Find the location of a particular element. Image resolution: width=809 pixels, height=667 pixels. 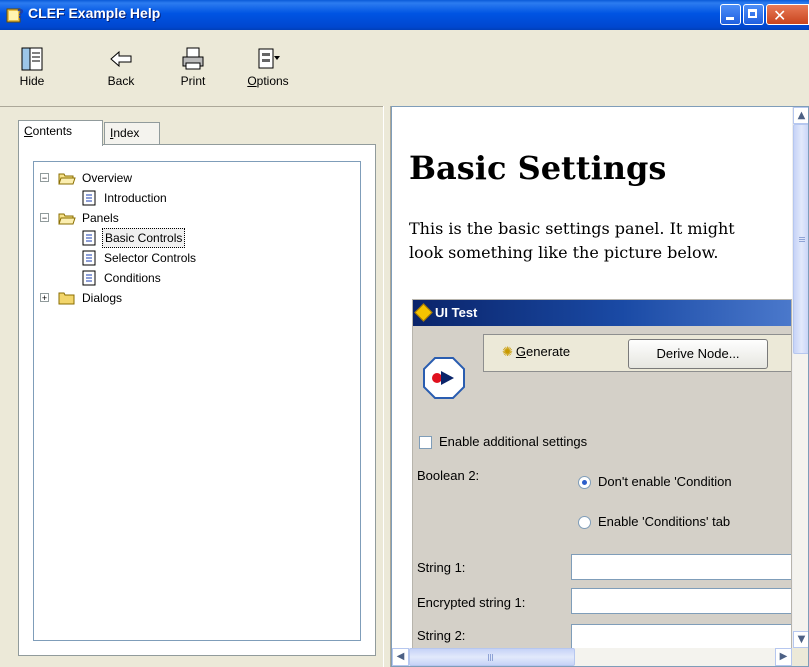

print-button: Print is located at coordinates (193, 67).